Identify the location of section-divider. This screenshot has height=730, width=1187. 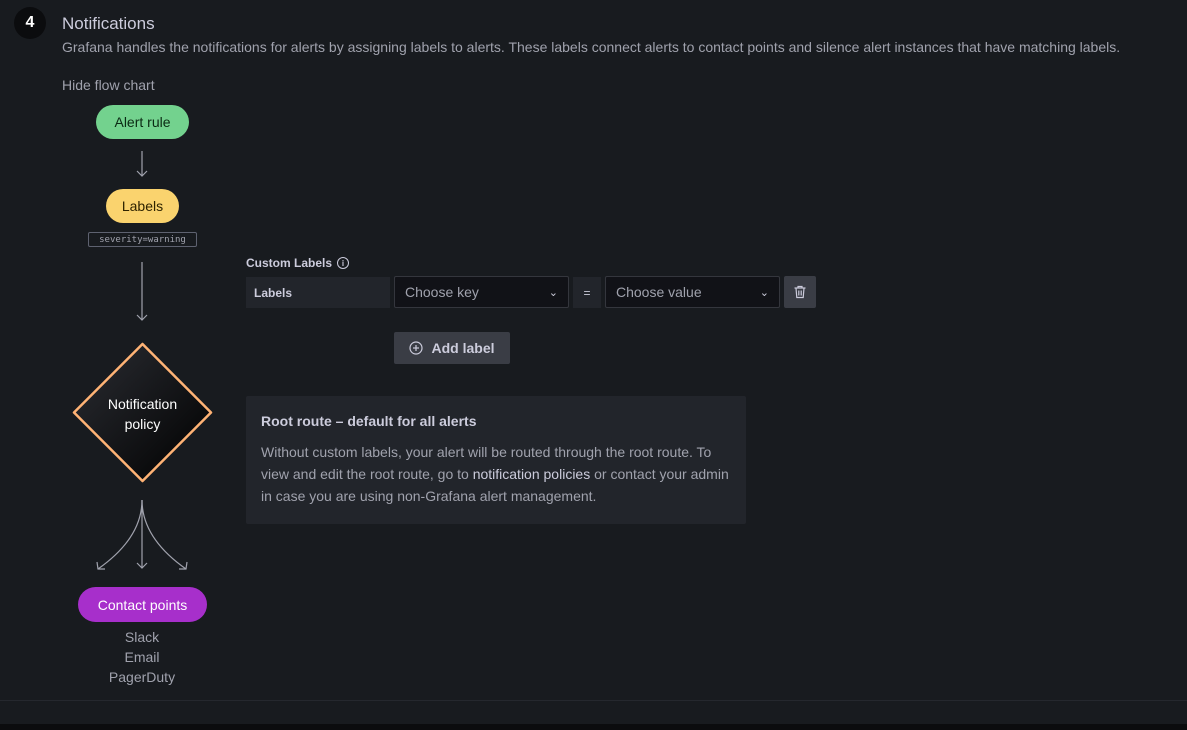
(593, 700).